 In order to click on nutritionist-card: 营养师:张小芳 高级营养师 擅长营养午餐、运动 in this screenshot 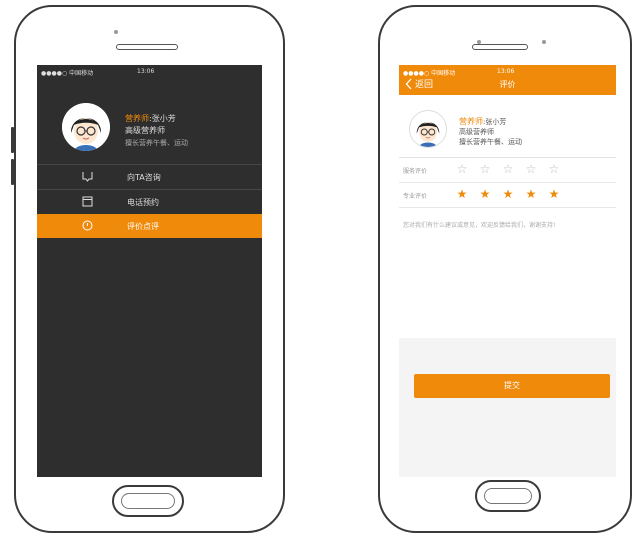, I will do `click(507, 126)`.